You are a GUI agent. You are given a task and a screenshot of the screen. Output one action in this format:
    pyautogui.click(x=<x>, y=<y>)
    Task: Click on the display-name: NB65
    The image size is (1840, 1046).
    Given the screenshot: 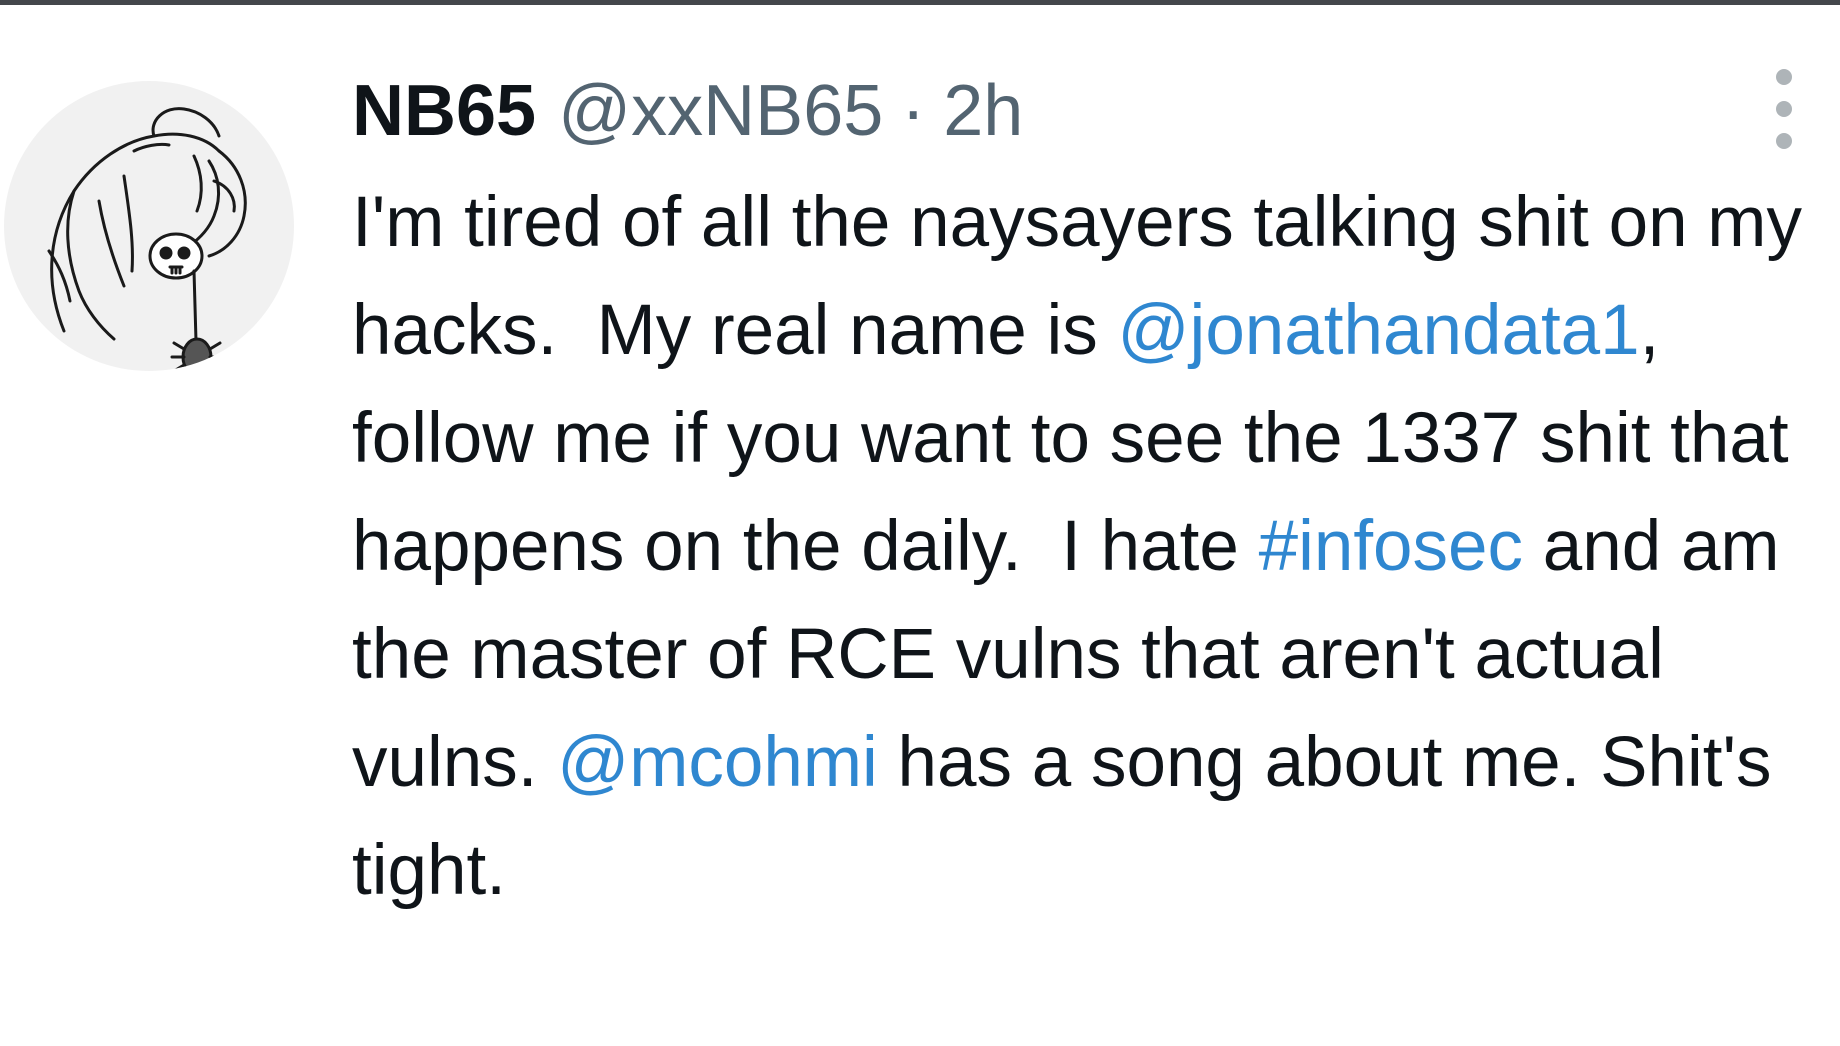 What is the action you would take?
    pyautogui.click(x=444, y=111)
    